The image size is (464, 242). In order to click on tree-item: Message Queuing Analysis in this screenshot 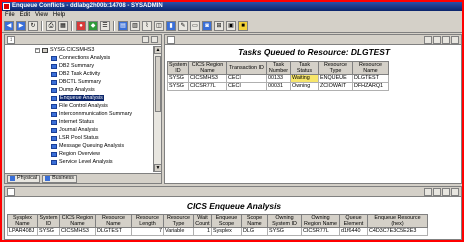, I will do `click(87, 146)`.